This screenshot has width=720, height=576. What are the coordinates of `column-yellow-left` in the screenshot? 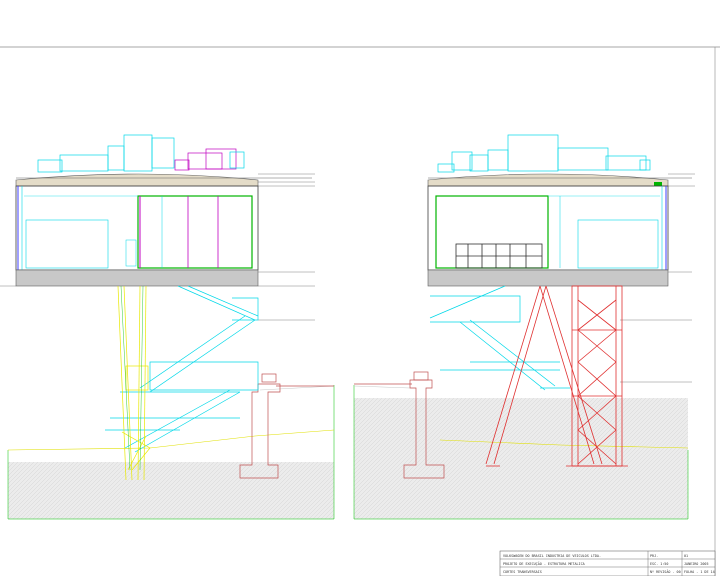 It's located at (134, 383).